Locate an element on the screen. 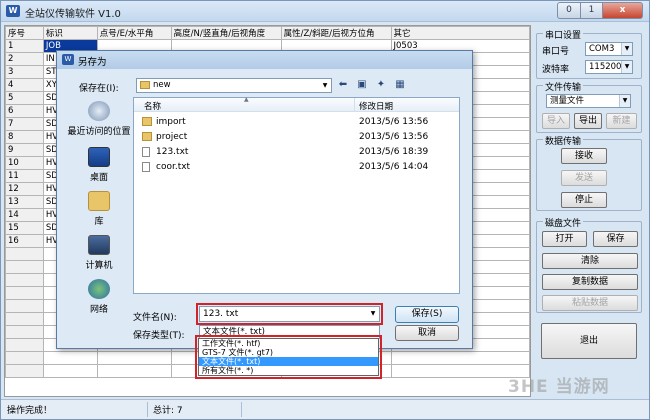  save-button: 保存(S) is located at coordinates (427, 314).